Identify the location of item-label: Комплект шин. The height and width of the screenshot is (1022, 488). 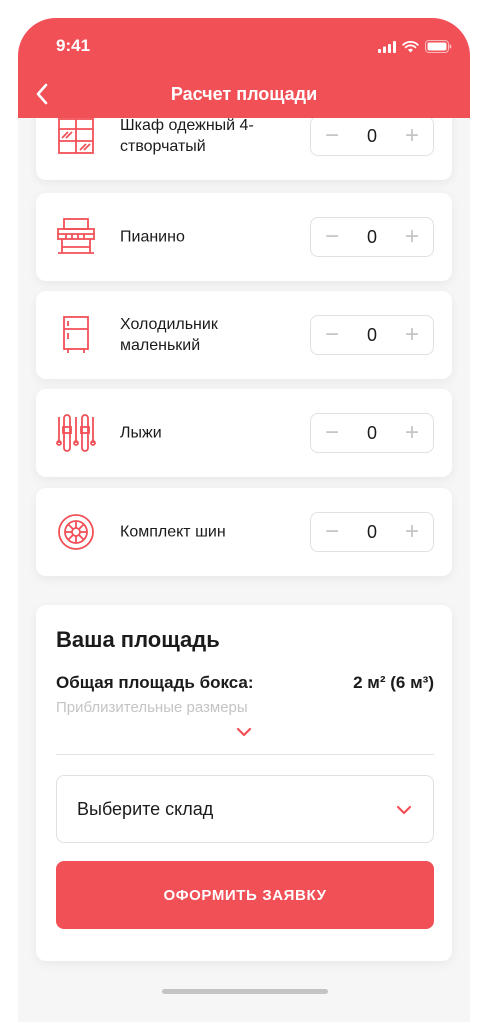
(173, 532).